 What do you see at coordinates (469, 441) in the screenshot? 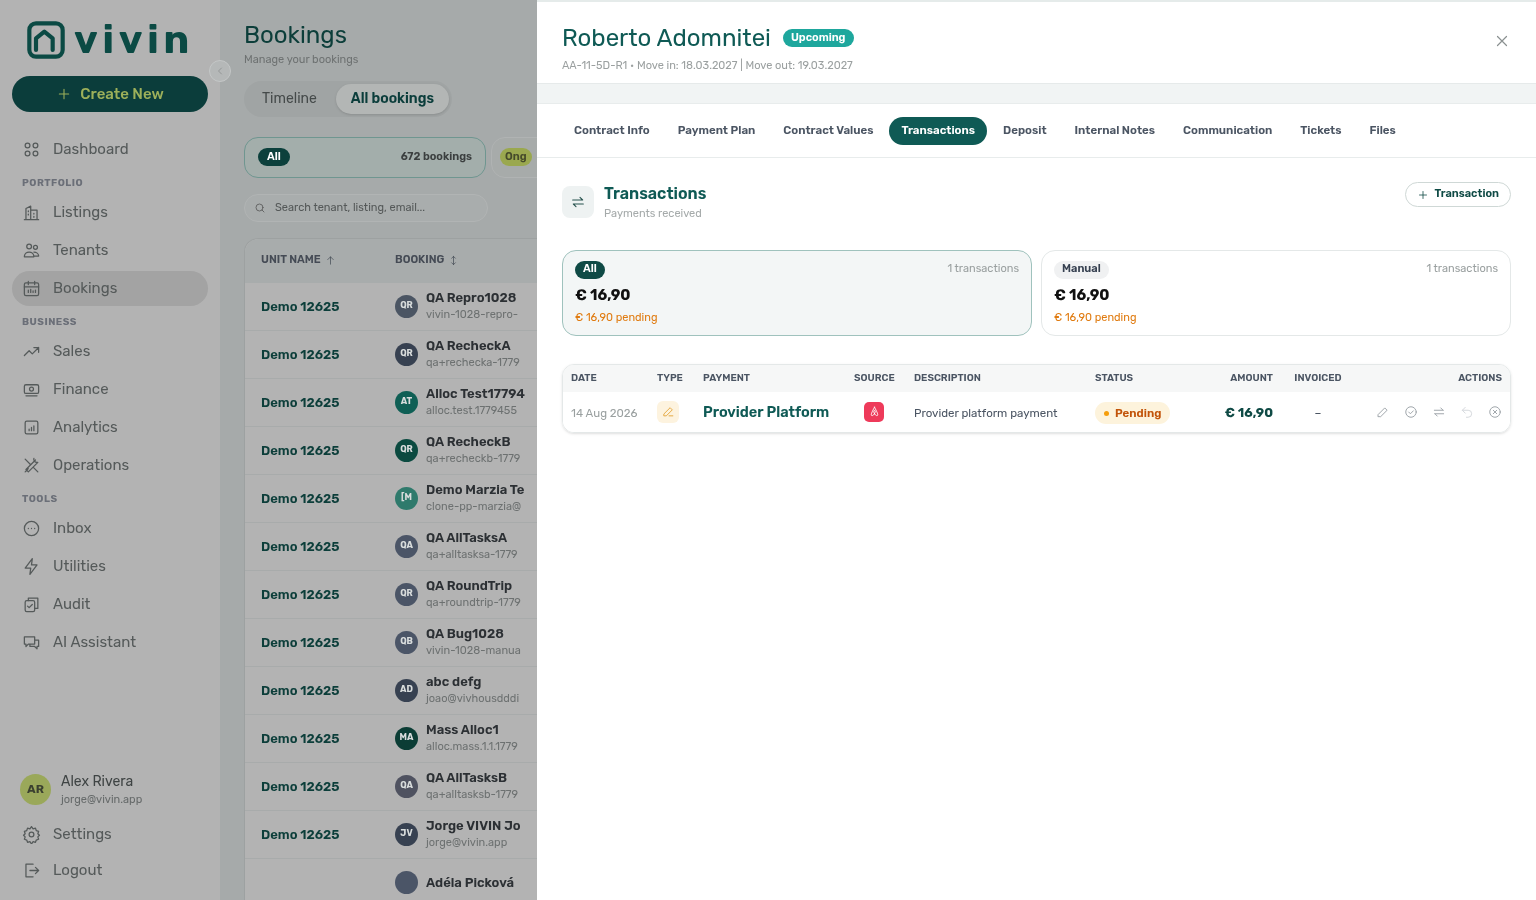
I see `guest-name: QA RecheckB` at bounding box center [469, 441].